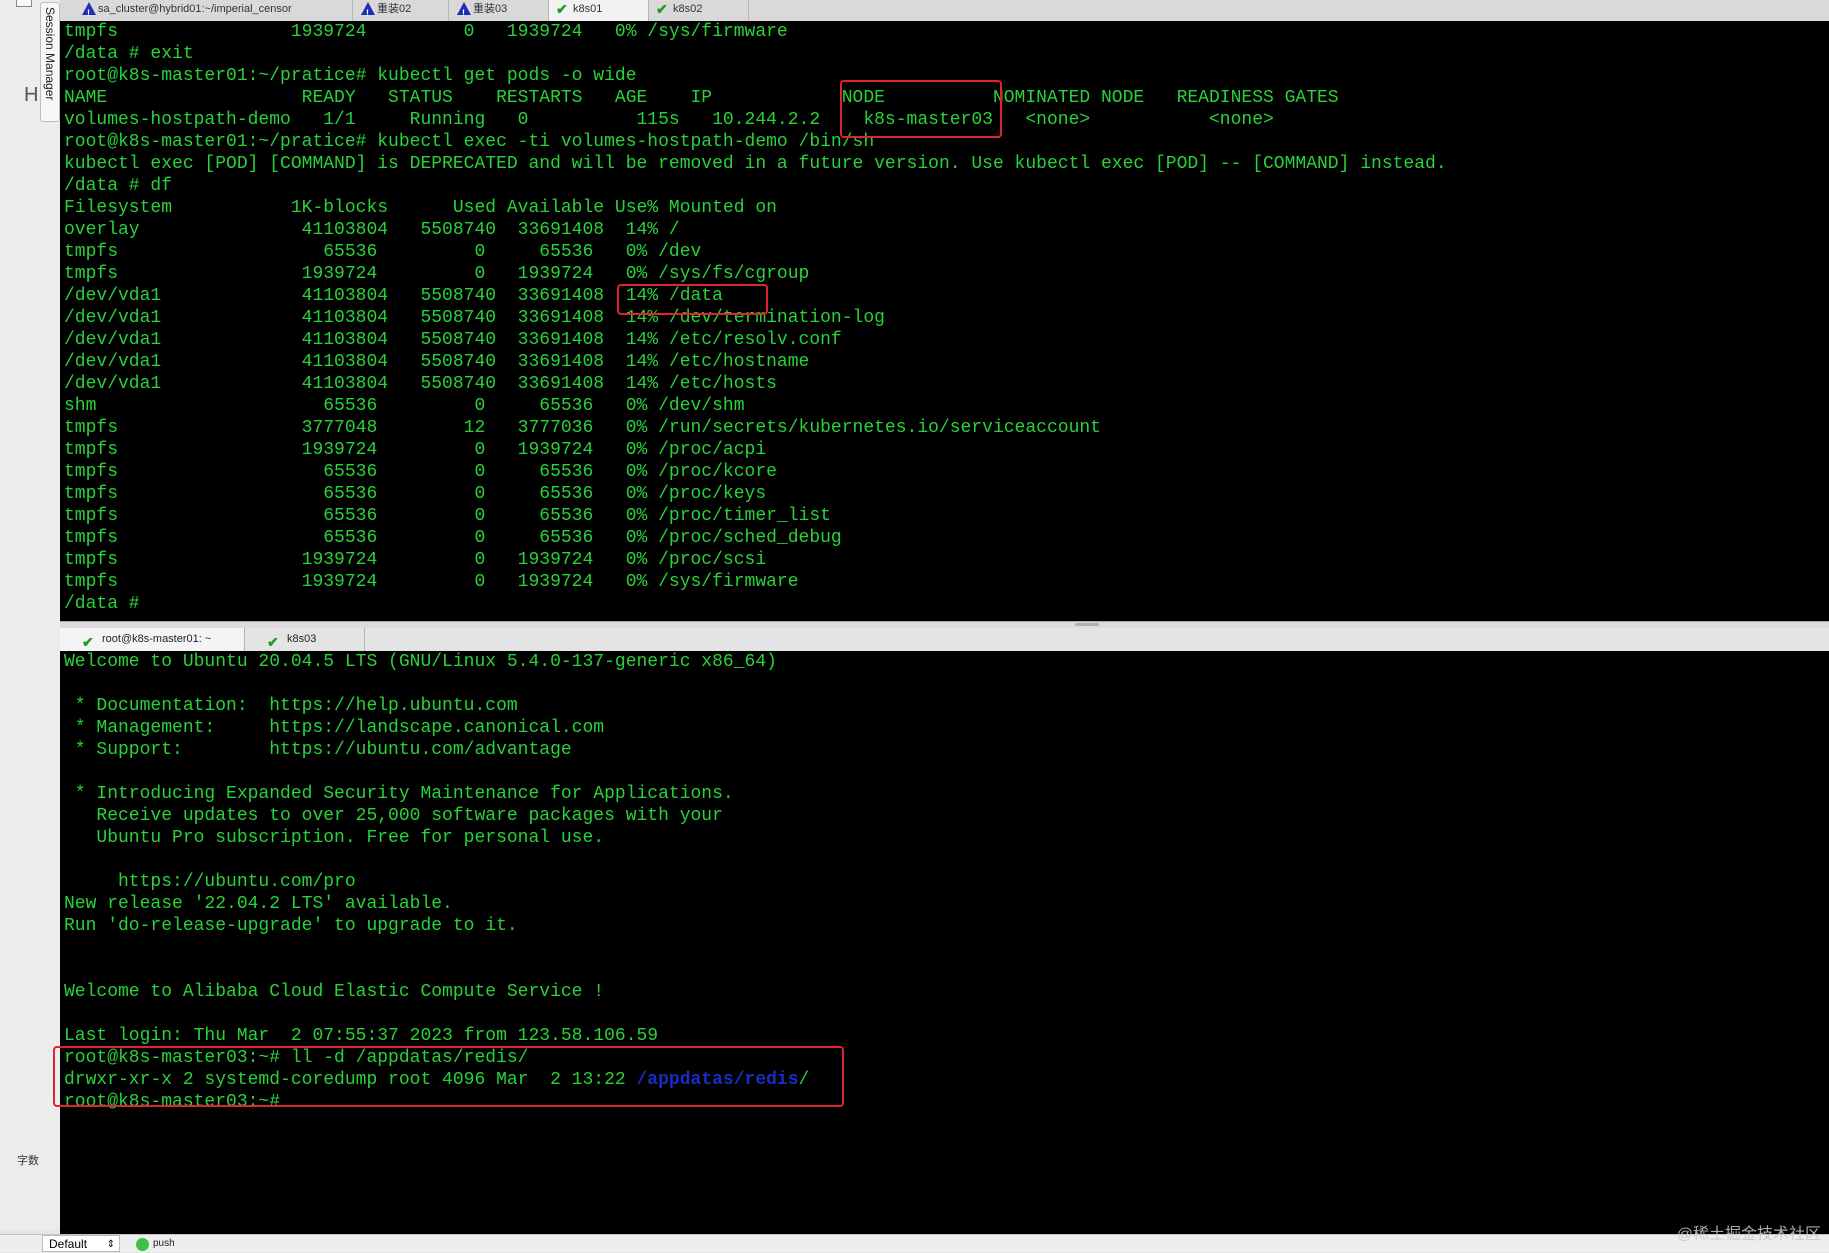 The height and width of the screenshot is (1253, 1829). I want to click on push-indicator: push, so click(155, 1243).